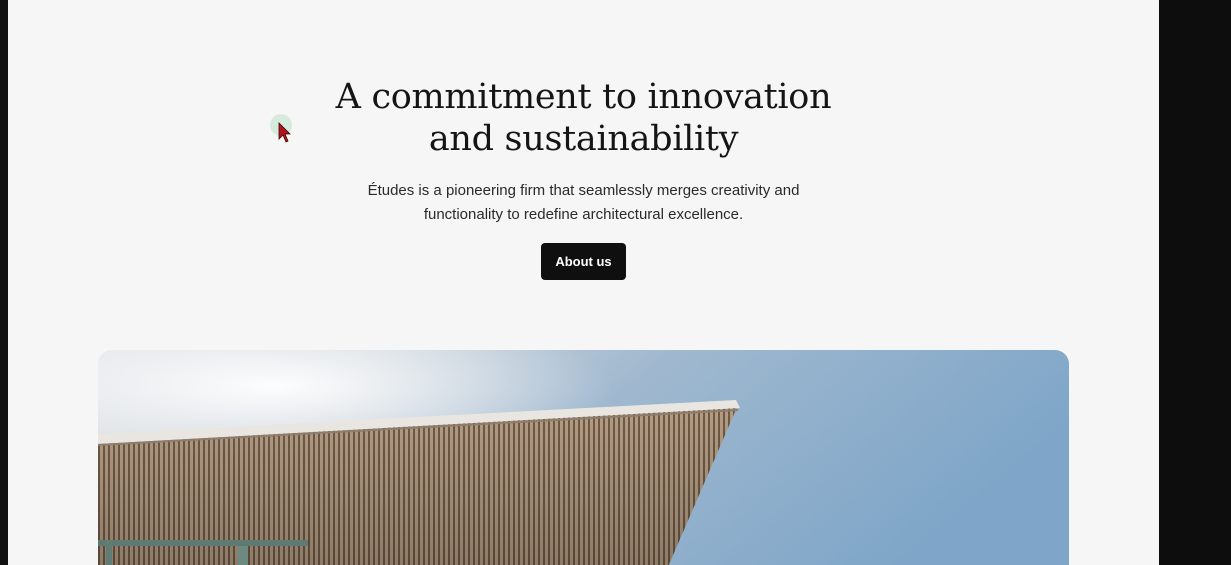 The height and width of the screenshot is (565, 1231). What do you see at coordinates (4, 282) in the screenshot?
I see `left-edge` at bounding box center [4, 282].